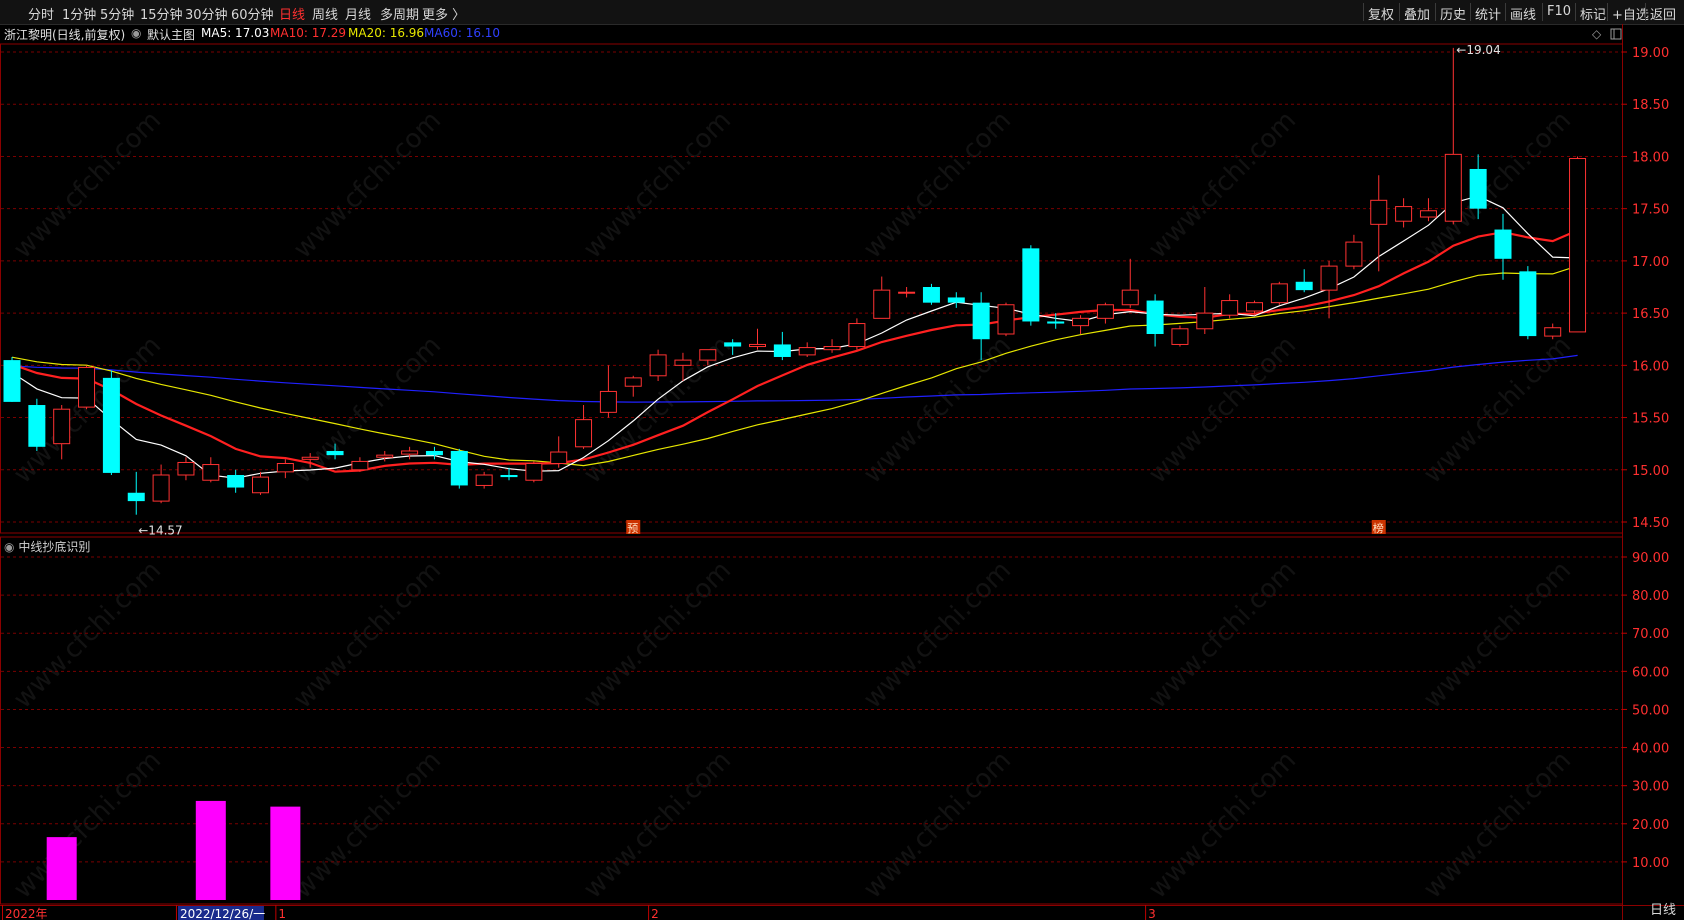 The width and height of the screenshot is (1684, 920). What do you see at coordinates (1650, 419) in the screenshot?
I see `price-tick-label: 15.50` at bounding box center [1650, 419].